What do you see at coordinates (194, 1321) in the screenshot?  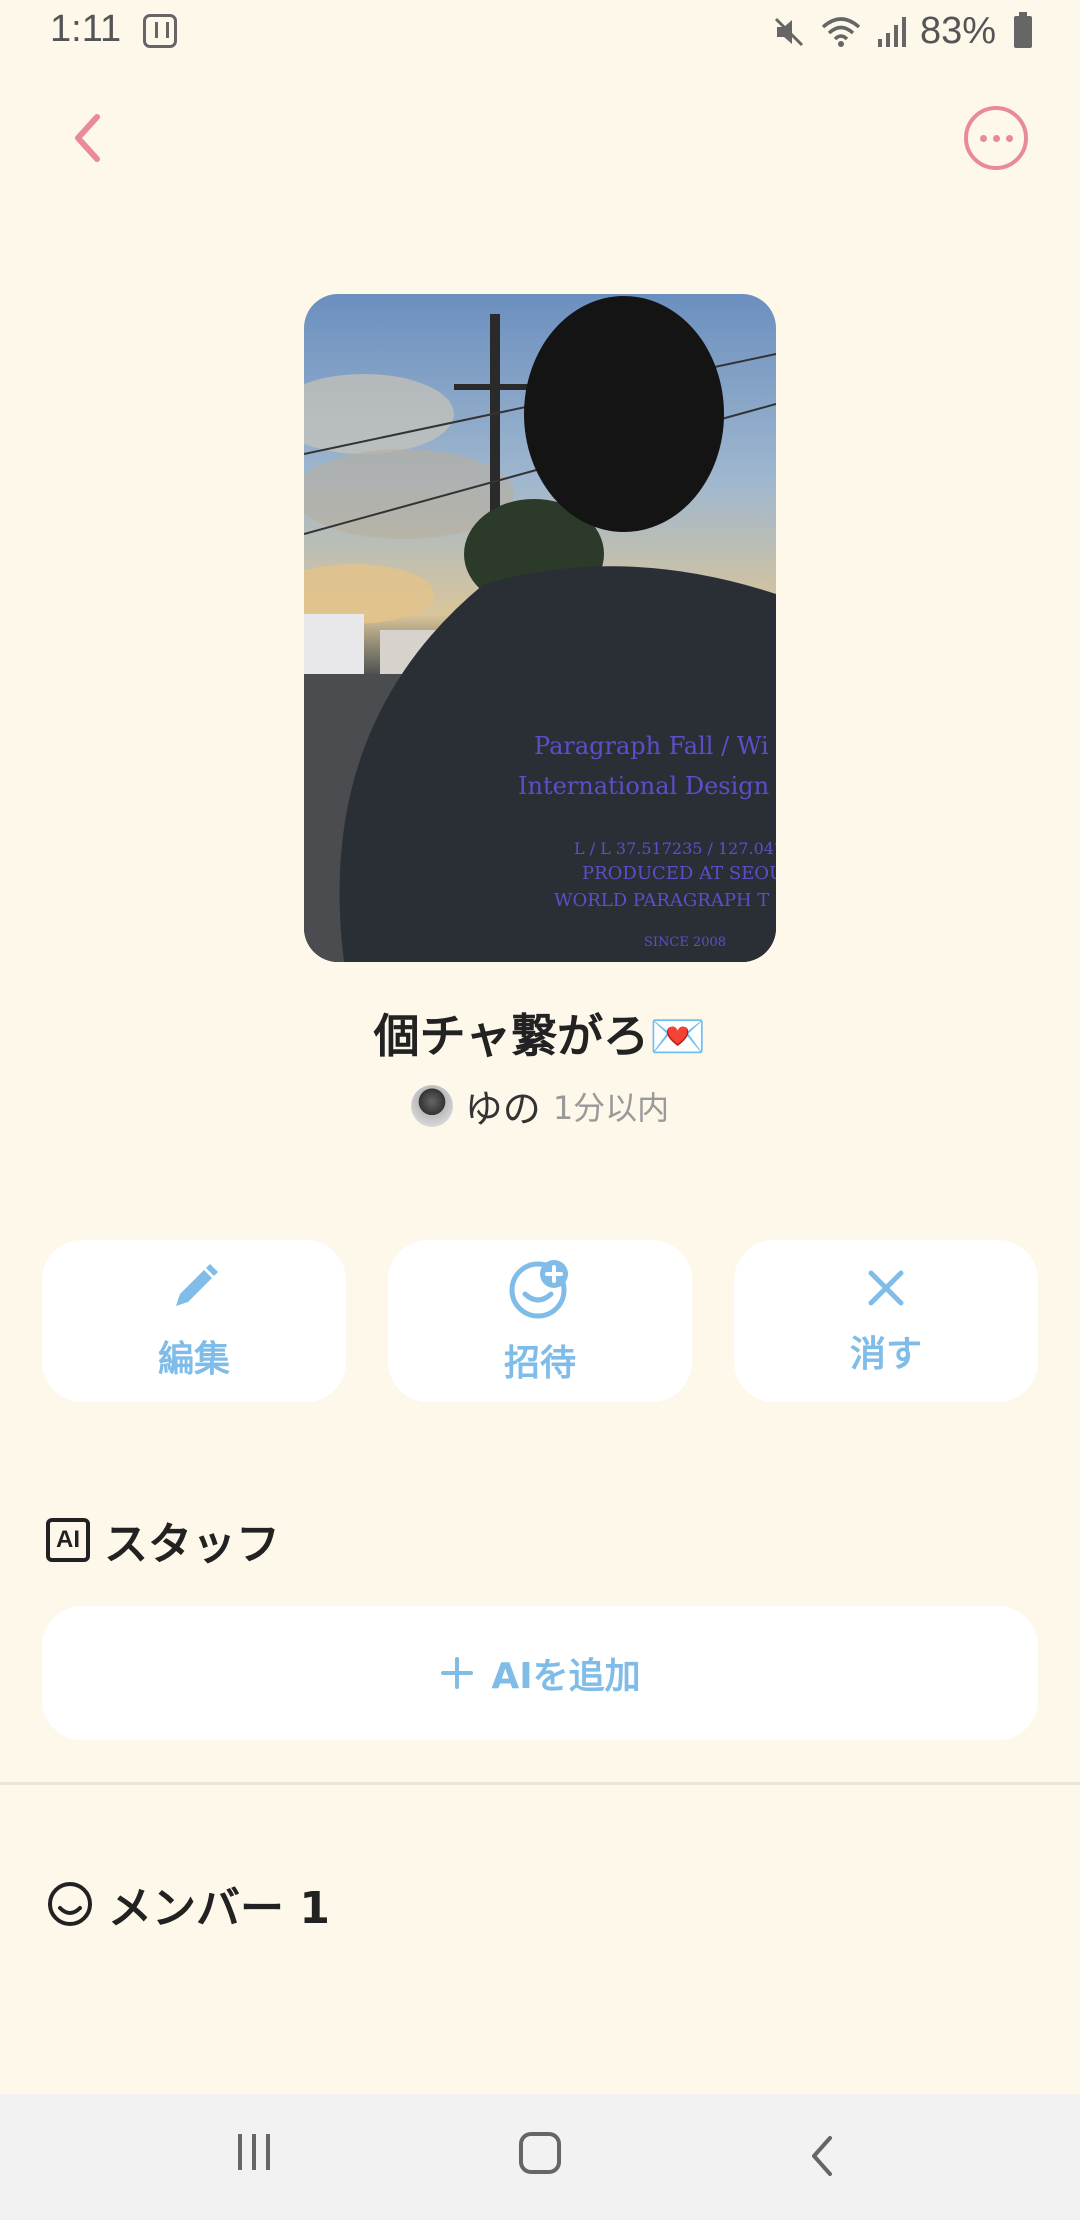 I see `edit-button: 編集` at bounding box center [194, 1321].